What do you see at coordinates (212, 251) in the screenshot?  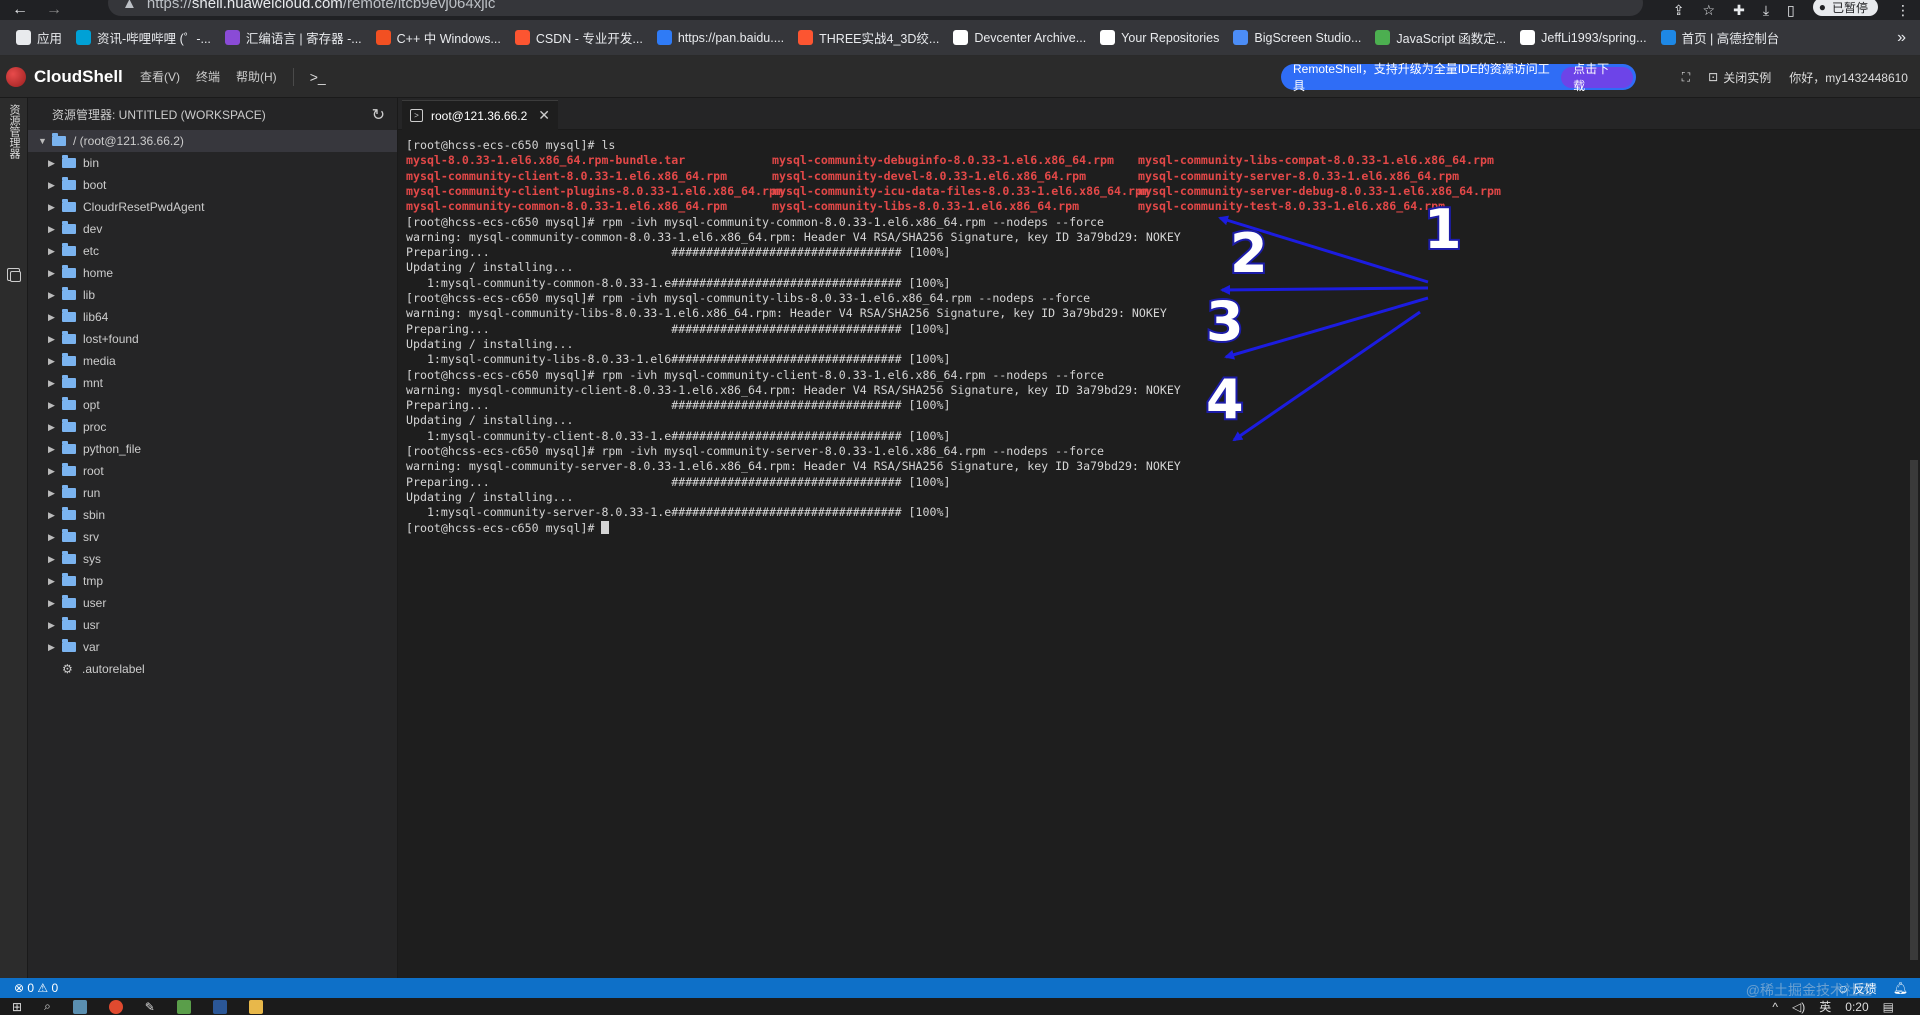 I see `tree-folder: ▶ etc` at bounding box center [212, 251].